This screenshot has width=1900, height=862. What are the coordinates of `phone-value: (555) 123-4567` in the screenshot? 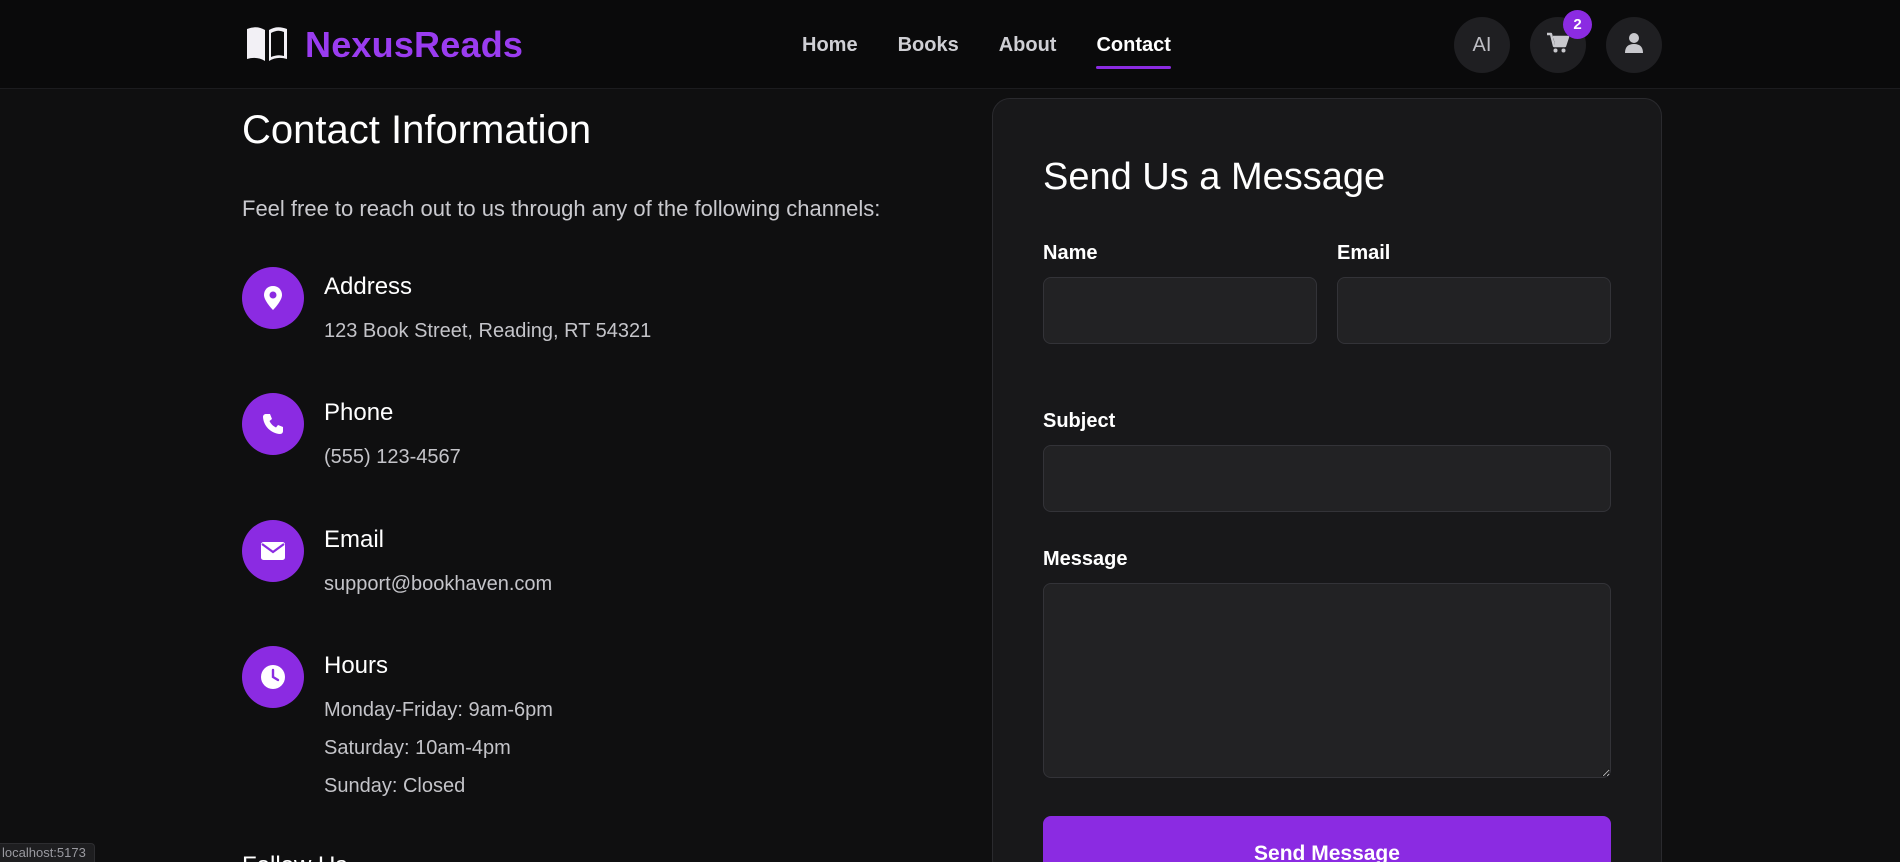 It's located at (392, 457).